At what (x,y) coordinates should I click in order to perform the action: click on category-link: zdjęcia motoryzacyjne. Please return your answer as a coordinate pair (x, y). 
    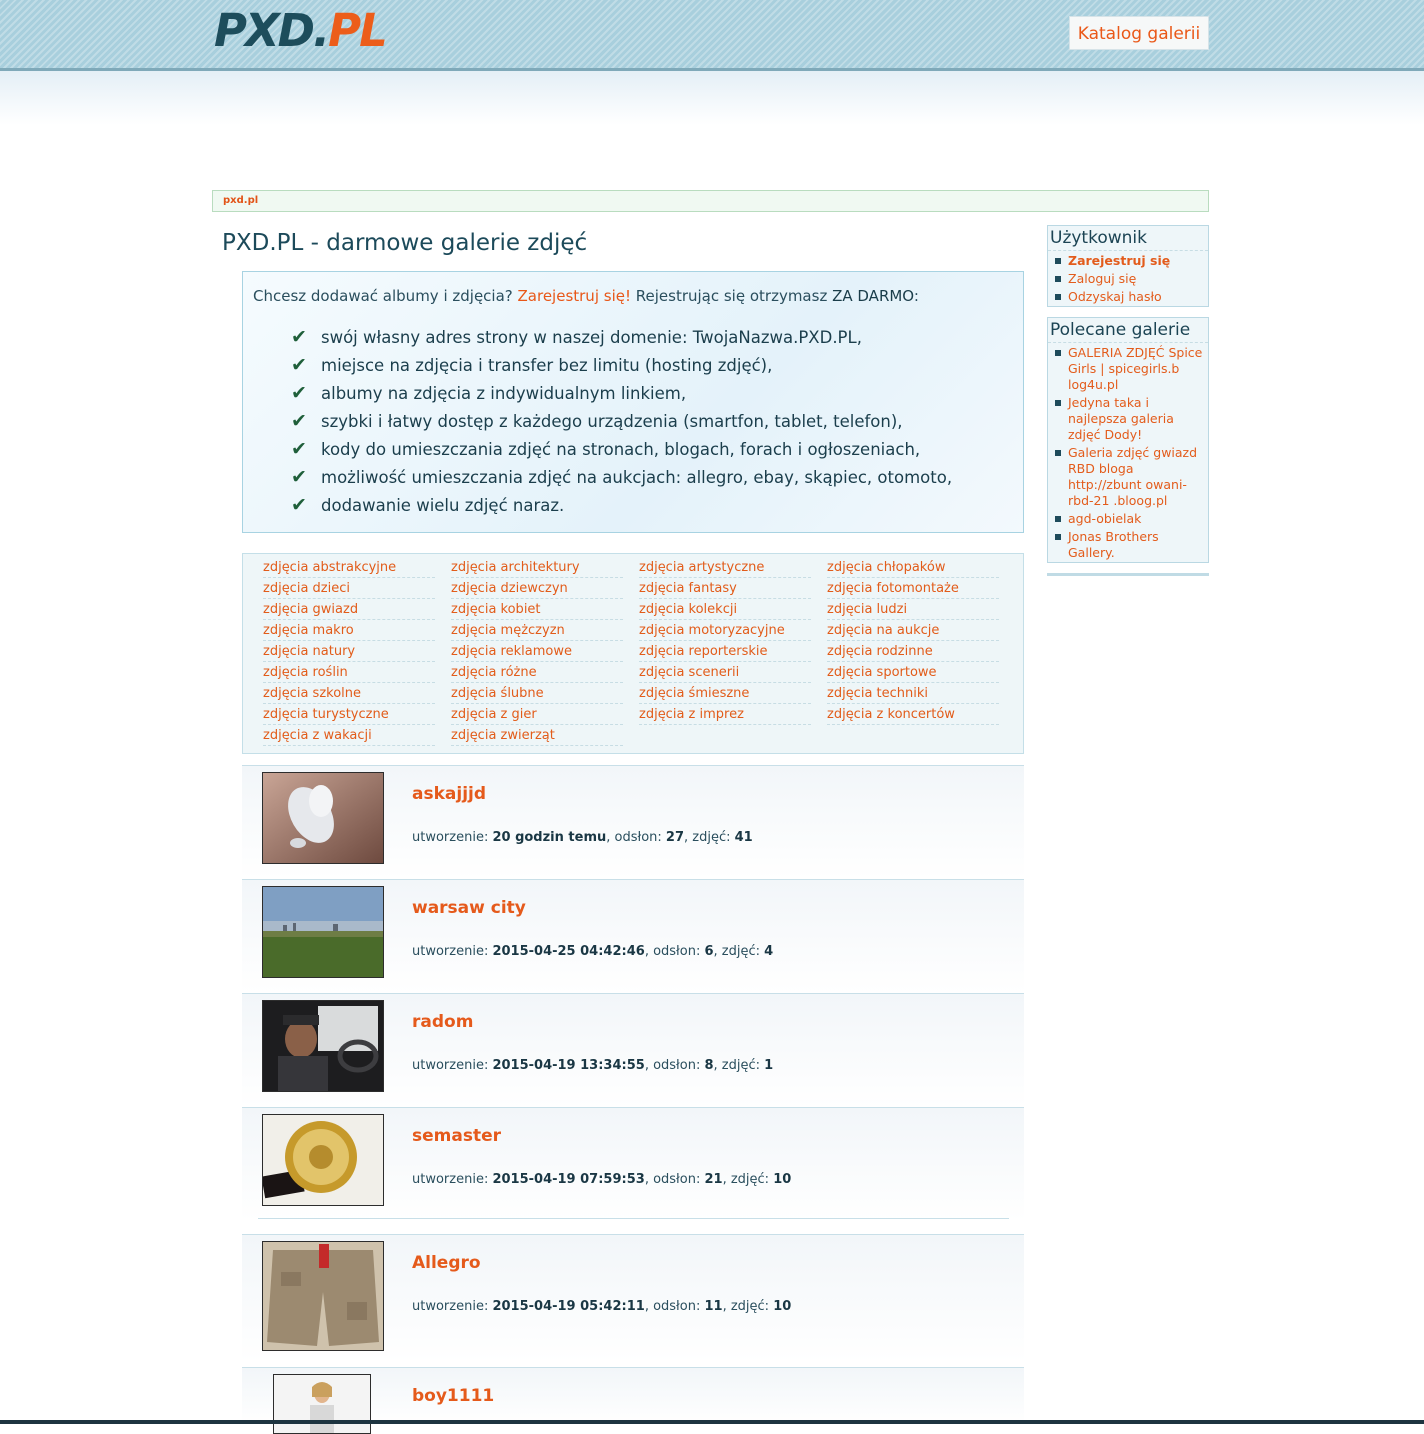
    Looking at the image, I should click on (725, 631).